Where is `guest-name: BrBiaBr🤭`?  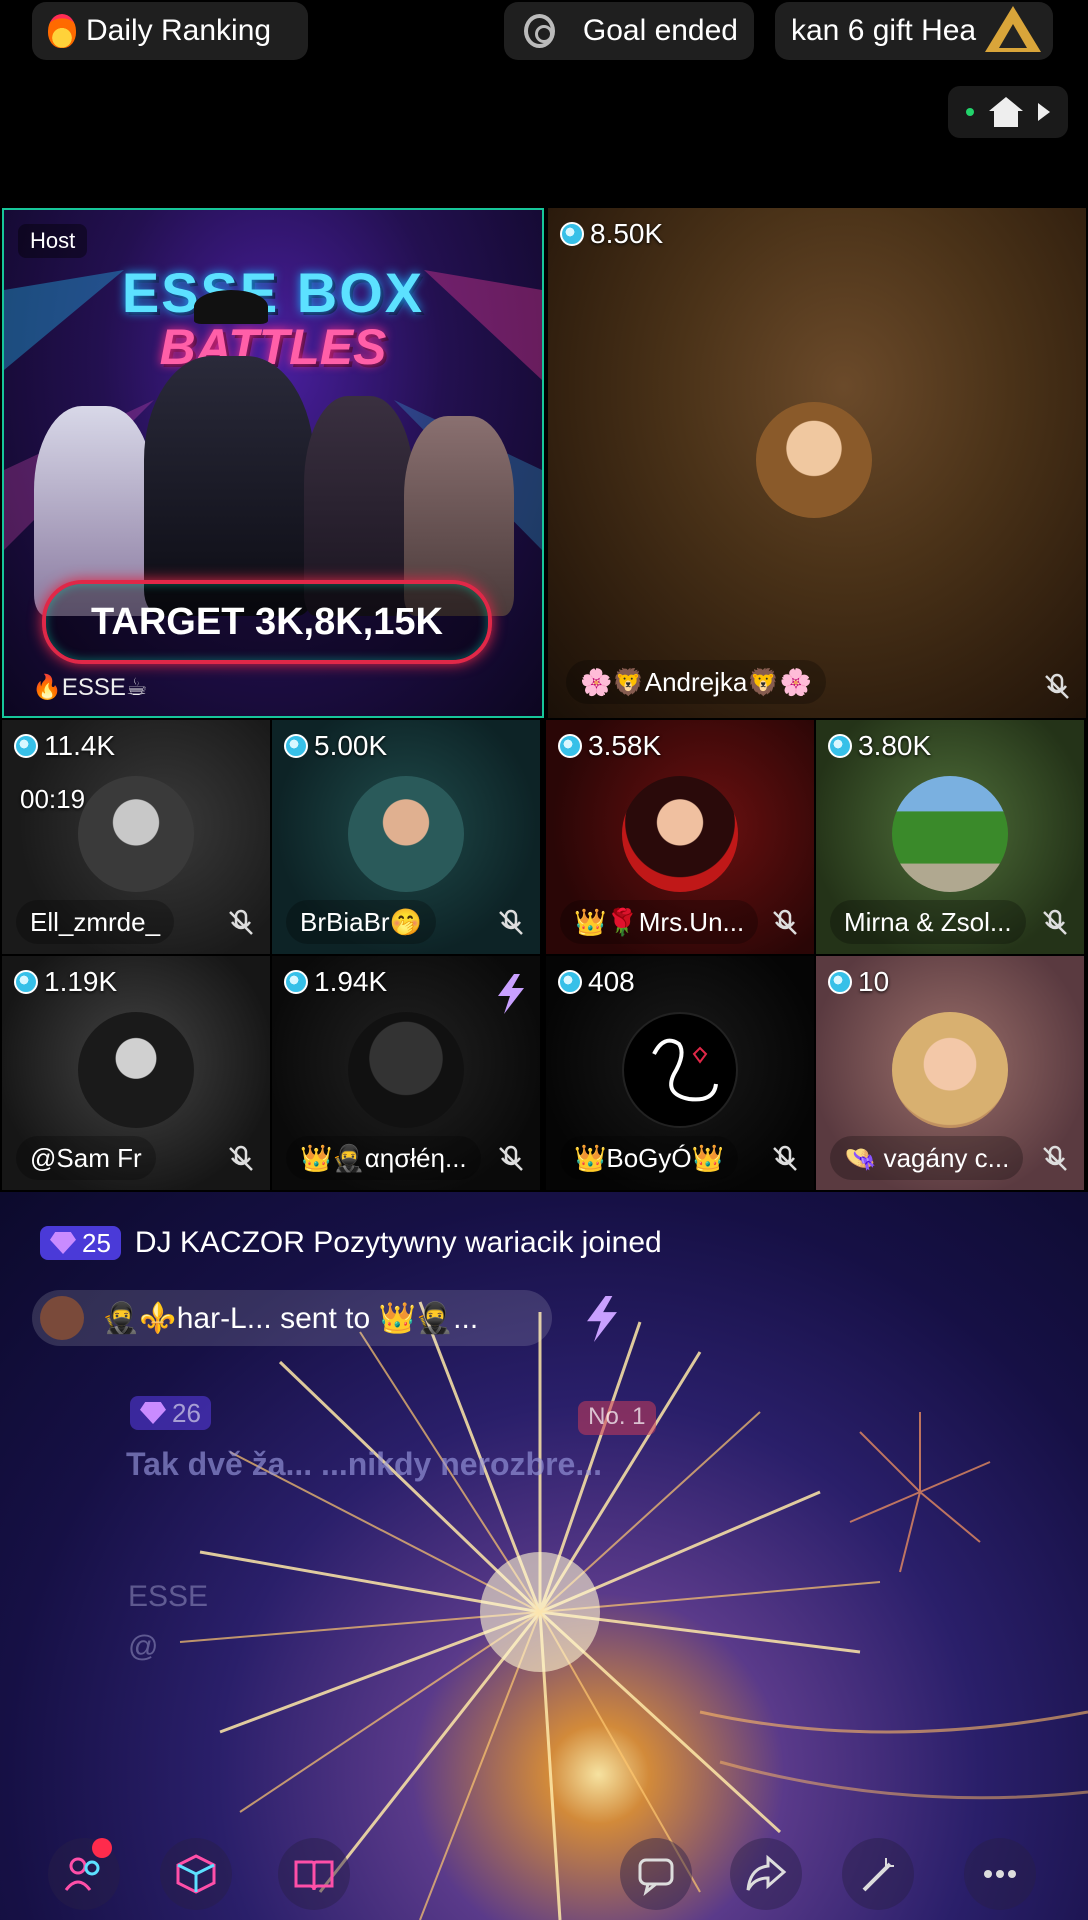 guest-name: BrBiaBr🤭 is located at coordinates (361, 922).